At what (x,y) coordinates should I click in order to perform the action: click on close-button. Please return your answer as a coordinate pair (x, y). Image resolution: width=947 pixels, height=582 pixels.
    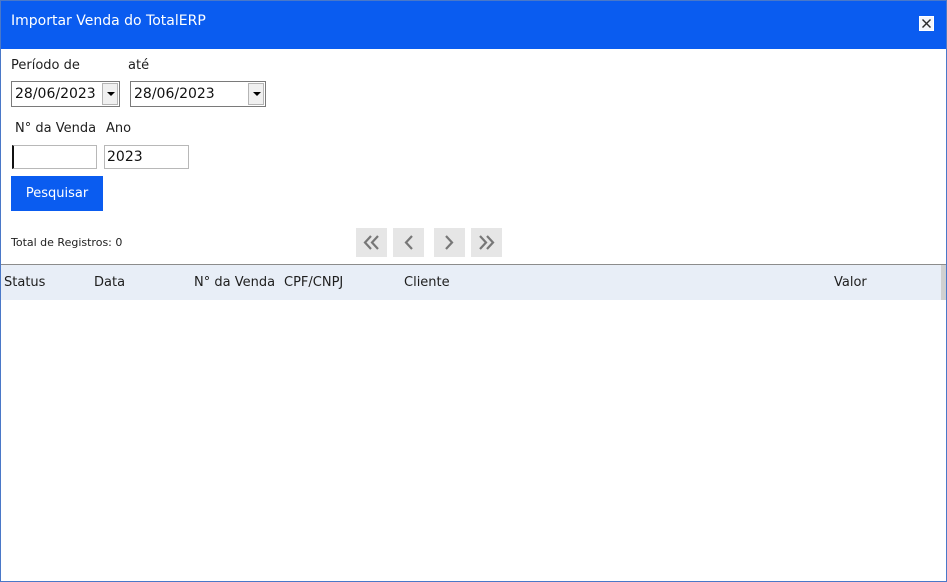
    Looking at the image, I should click on (926, 23).